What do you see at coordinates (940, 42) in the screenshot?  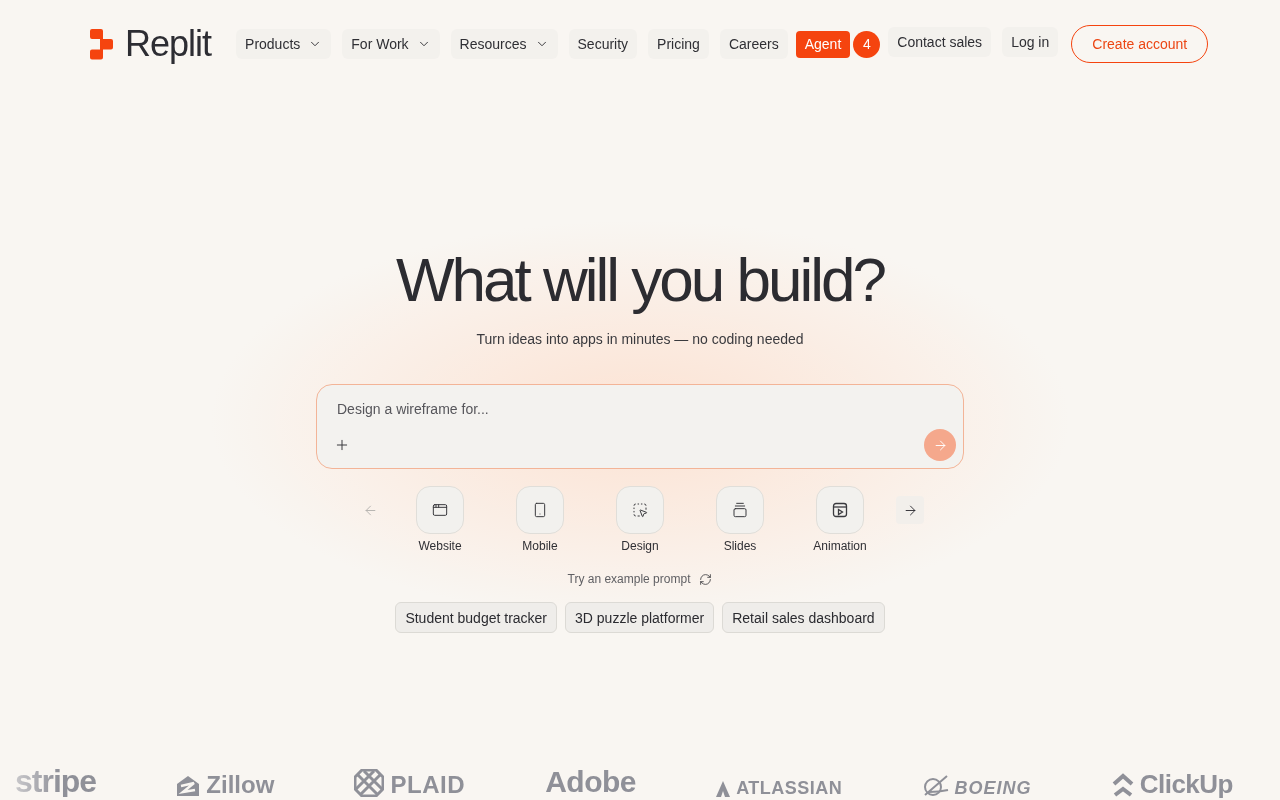 I see `nav-link: Contact sales` at bounding box center [940, 42].